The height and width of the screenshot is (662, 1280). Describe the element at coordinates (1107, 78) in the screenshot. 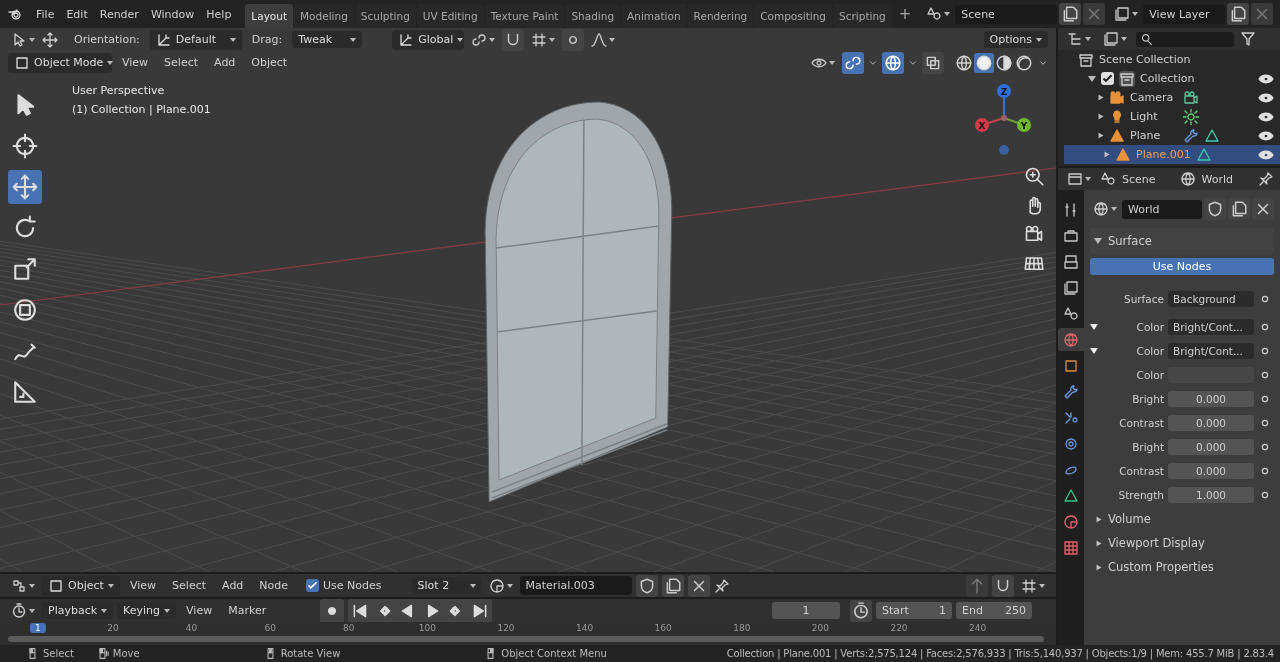

I see `collection-checkbox` at that location.